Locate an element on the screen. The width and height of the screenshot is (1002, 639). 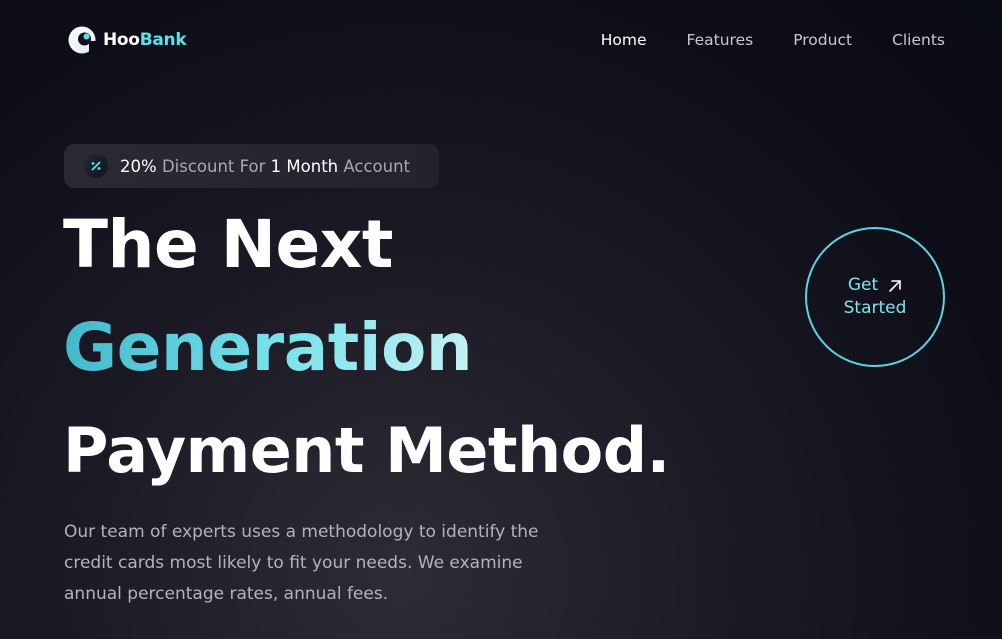
hero-title-line-3: Payment Method. is located at coordinates (366, 450).